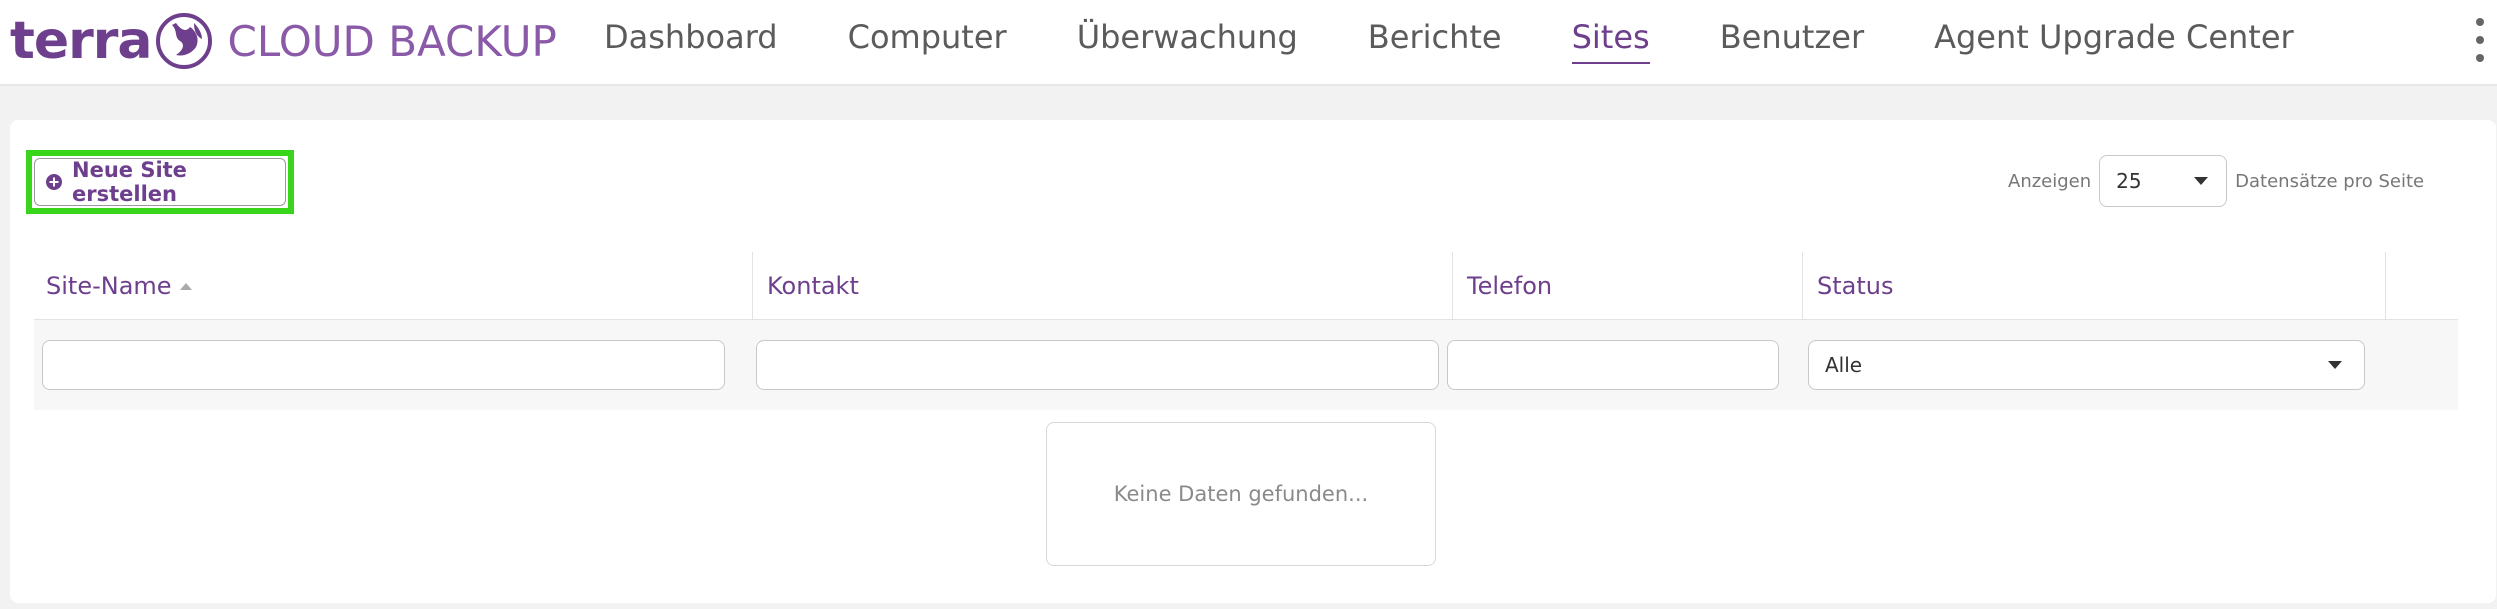 The width and height of the screenshot is (2497, 609). What do you see at coordinates (392, 41) in the screenshot?
I see `logo-product-name: CLOUD BACKUP` at bounding box center [392, 41].